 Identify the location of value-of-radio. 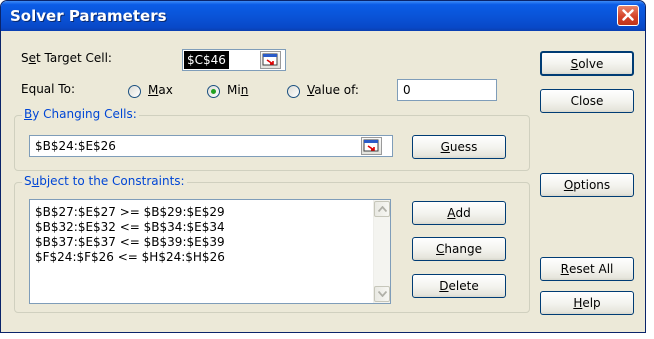
(293, 91).